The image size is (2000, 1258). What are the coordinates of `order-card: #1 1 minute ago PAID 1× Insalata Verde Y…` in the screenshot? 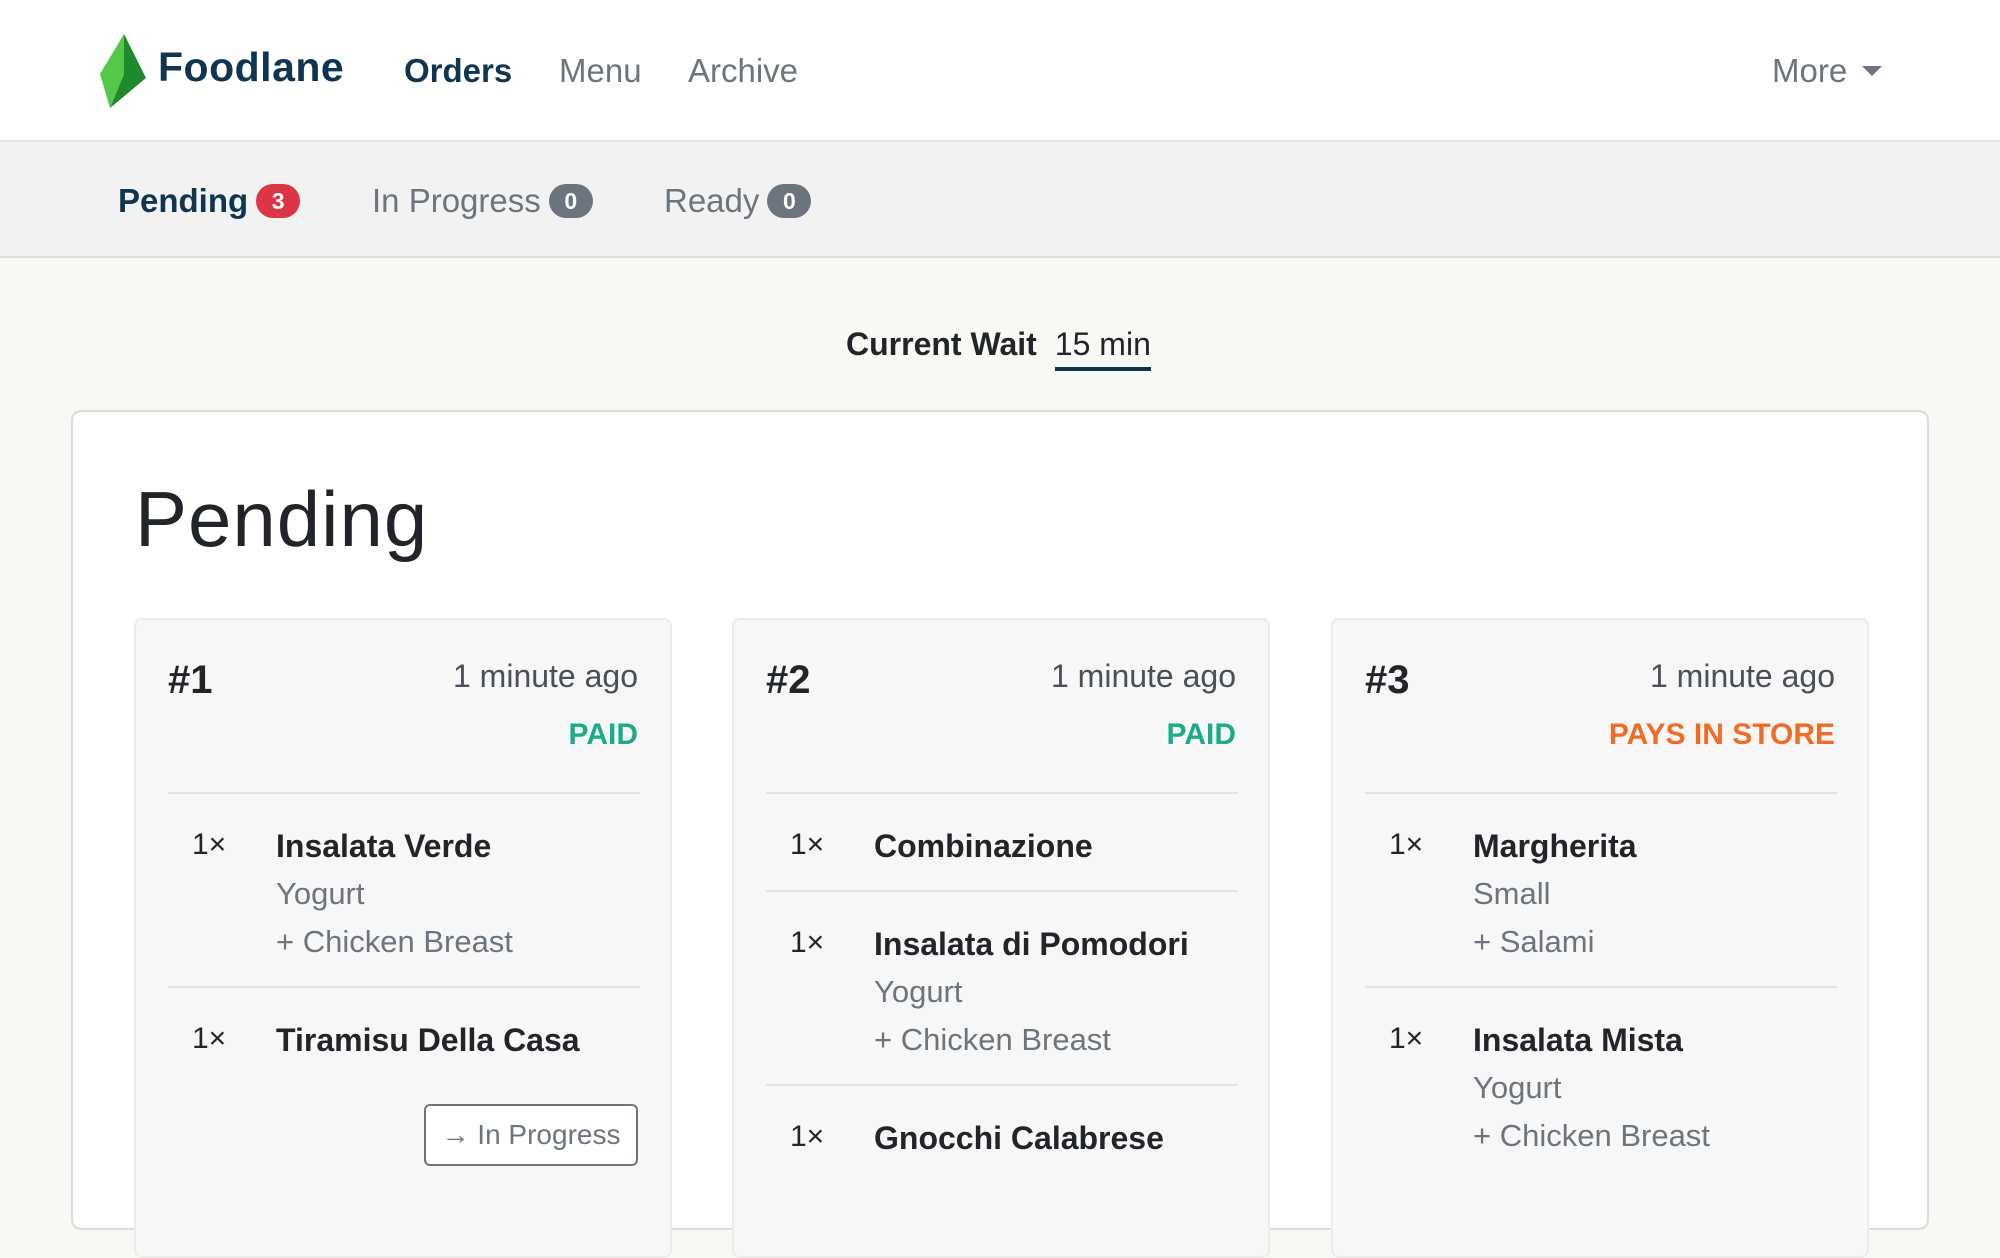 It's located at (403, 938).